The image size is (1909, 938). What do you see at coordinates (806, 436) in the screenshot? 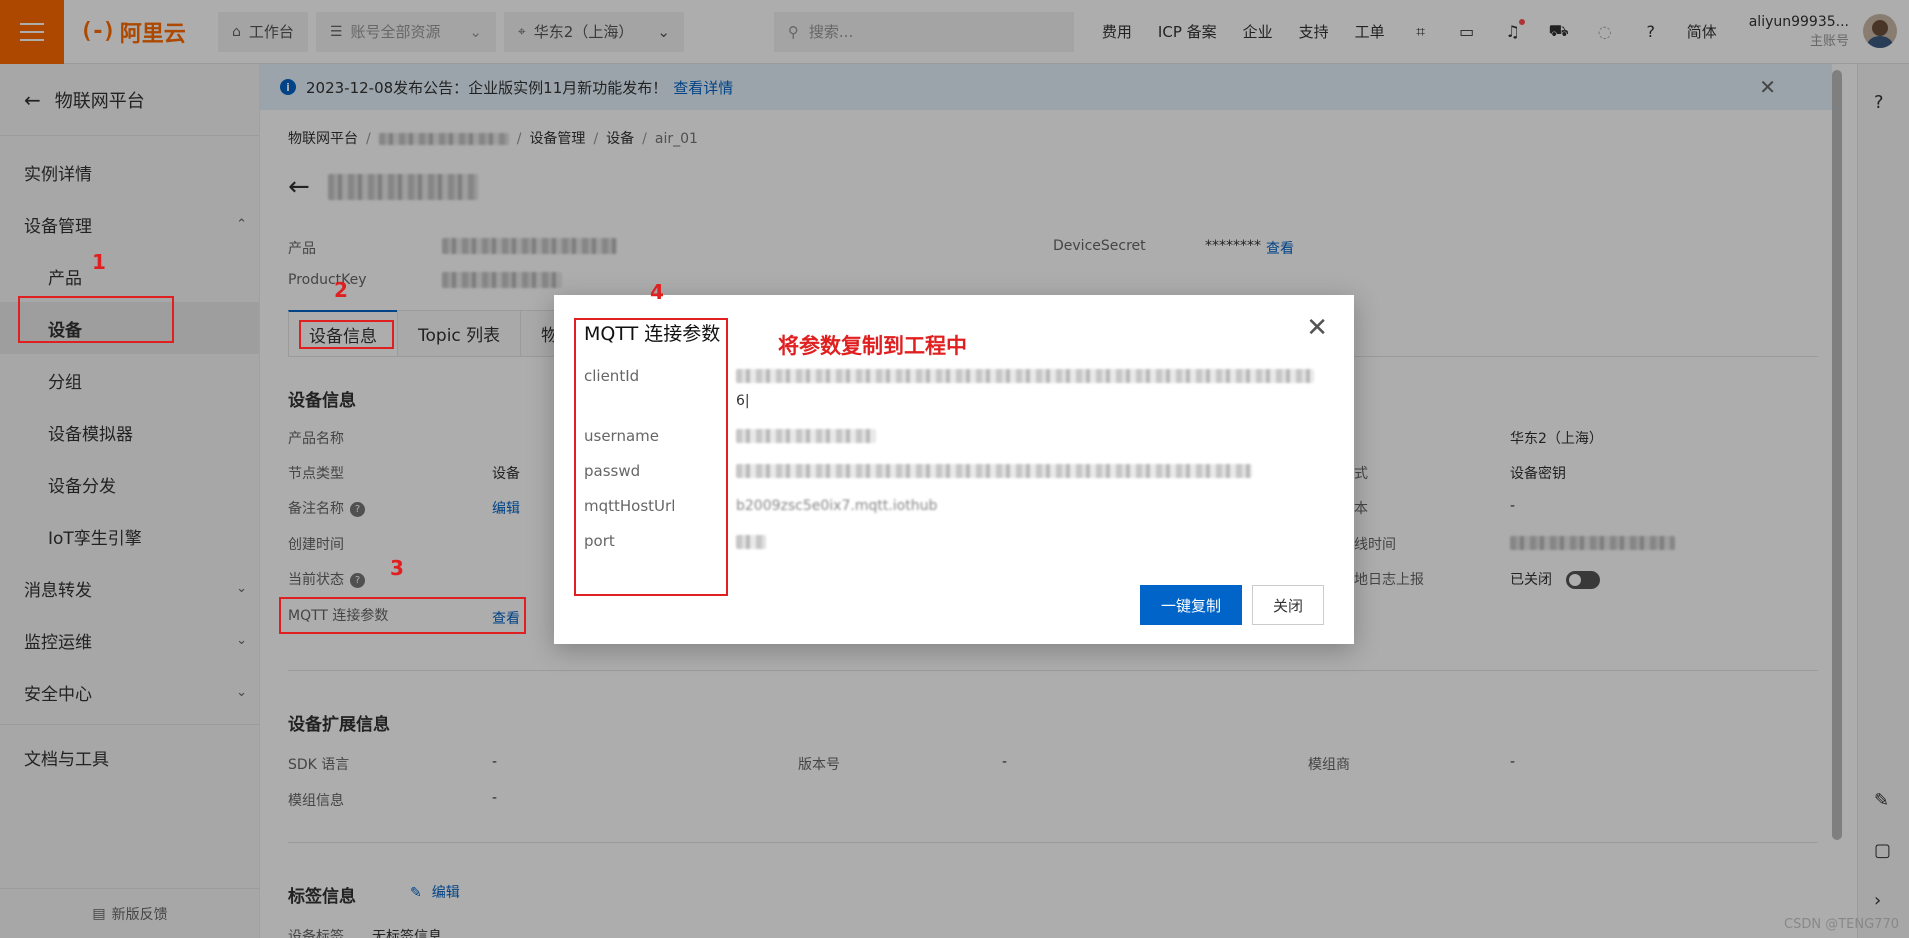
I see `redacted-username` at bounding box center [806, 436].